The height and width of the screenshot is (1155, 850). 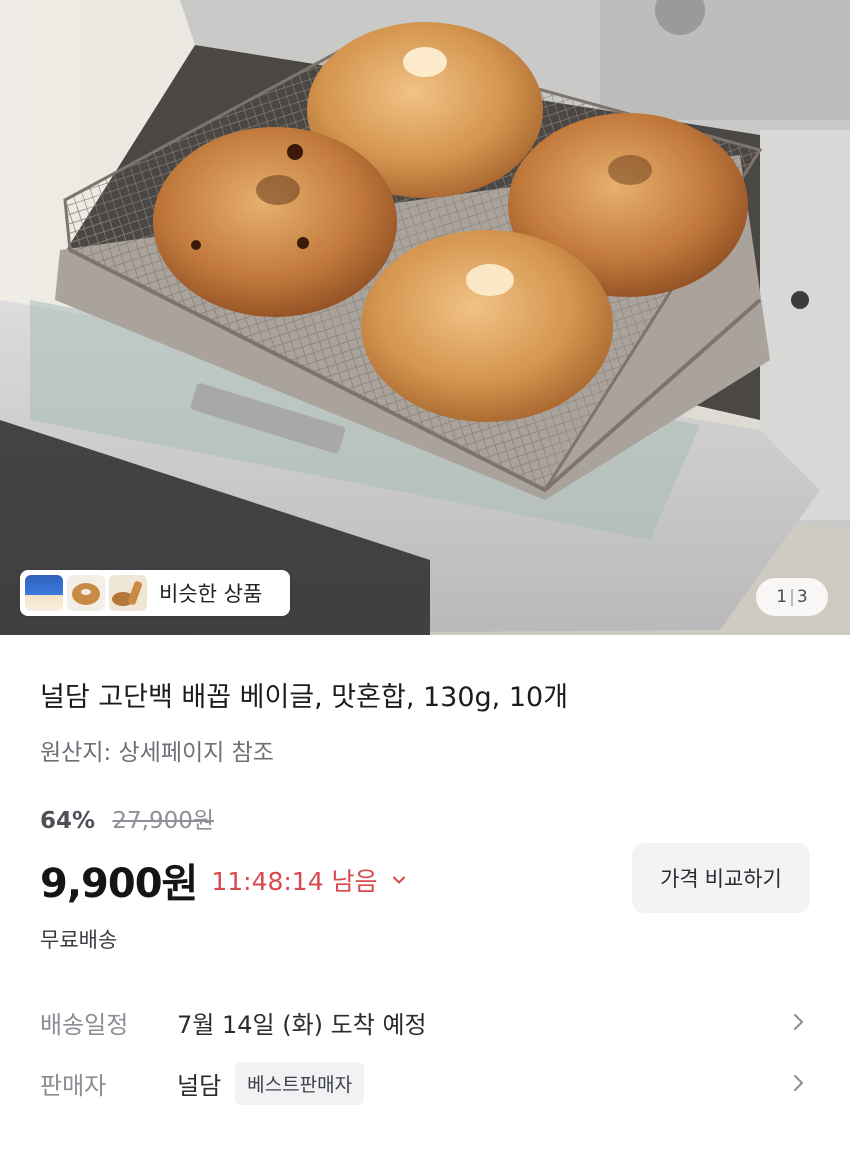 What do you see at coordinates (487, 326) in the screenshot?
I see `bagel-front` at bounding box center [487, 326].